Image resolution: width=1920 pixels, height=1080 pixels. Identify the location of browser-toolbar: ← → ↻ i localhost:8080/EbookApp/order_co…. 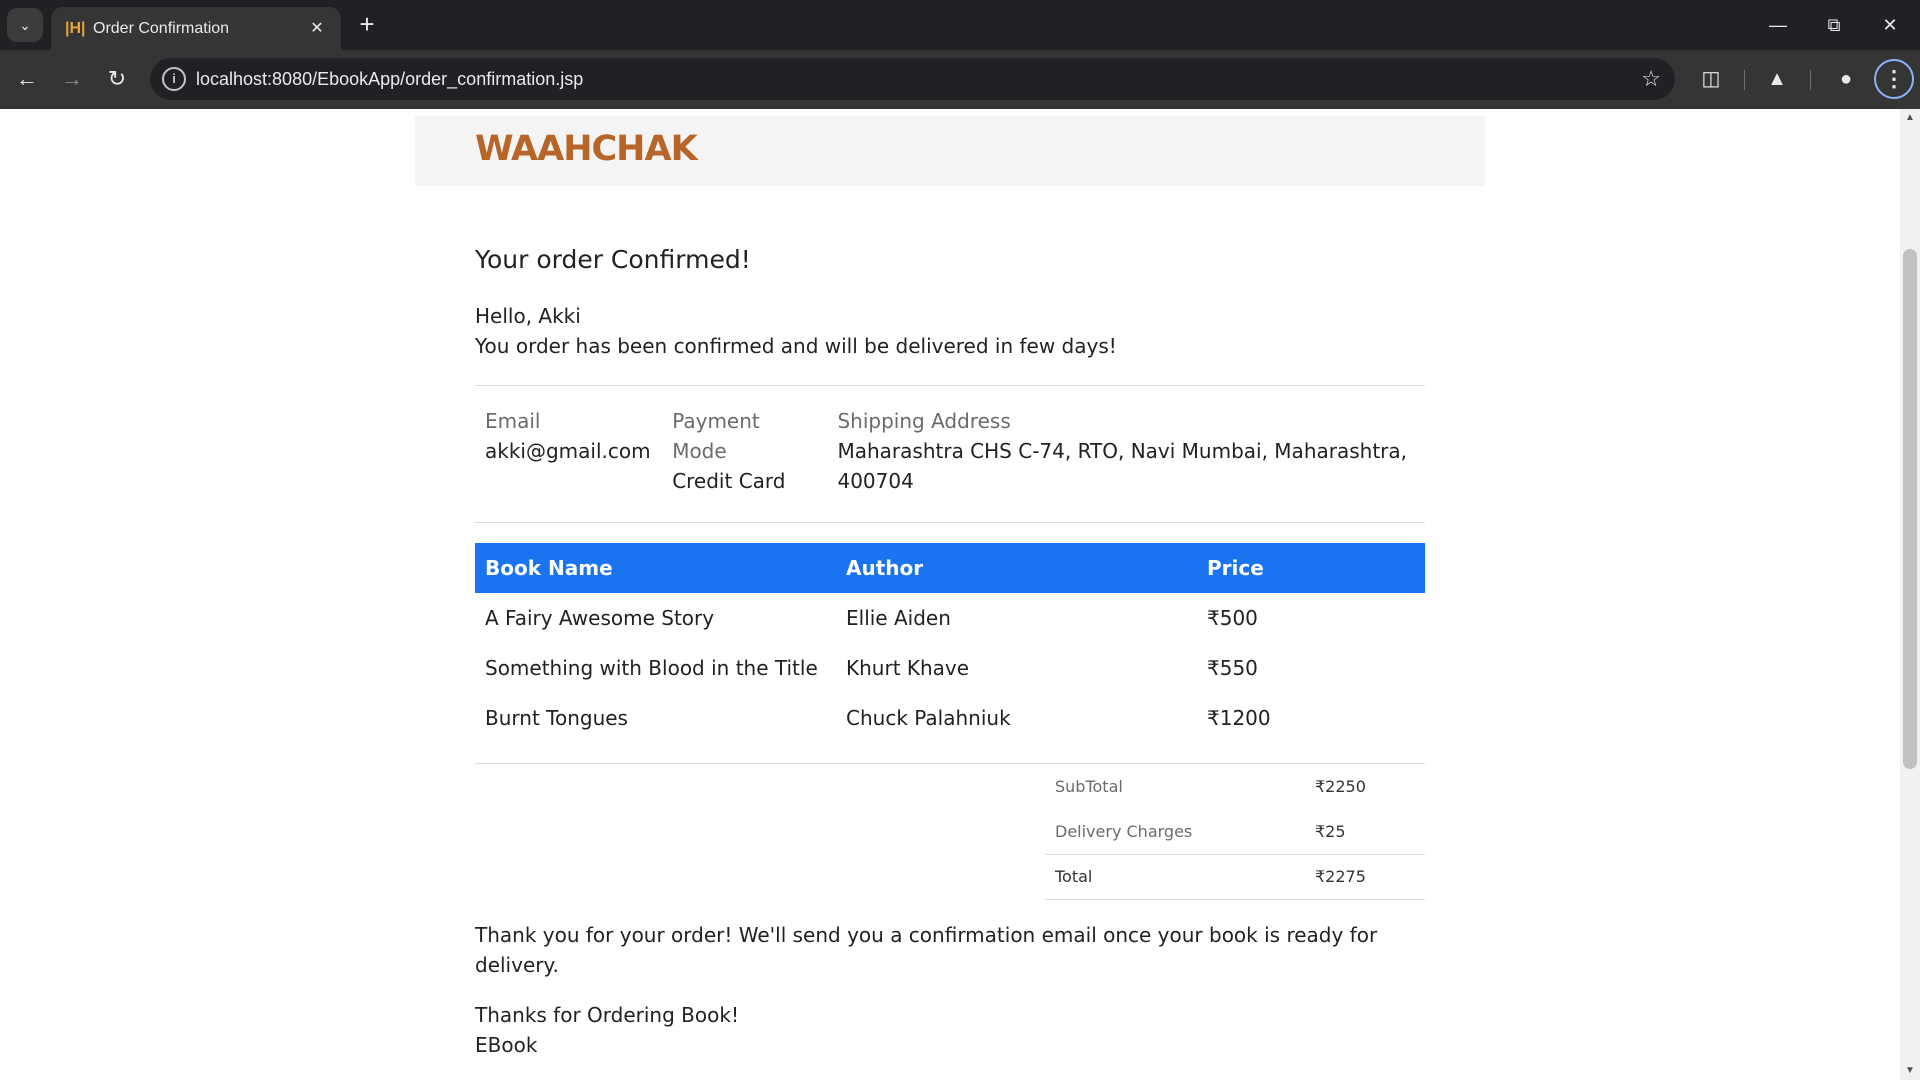
(960, 79).